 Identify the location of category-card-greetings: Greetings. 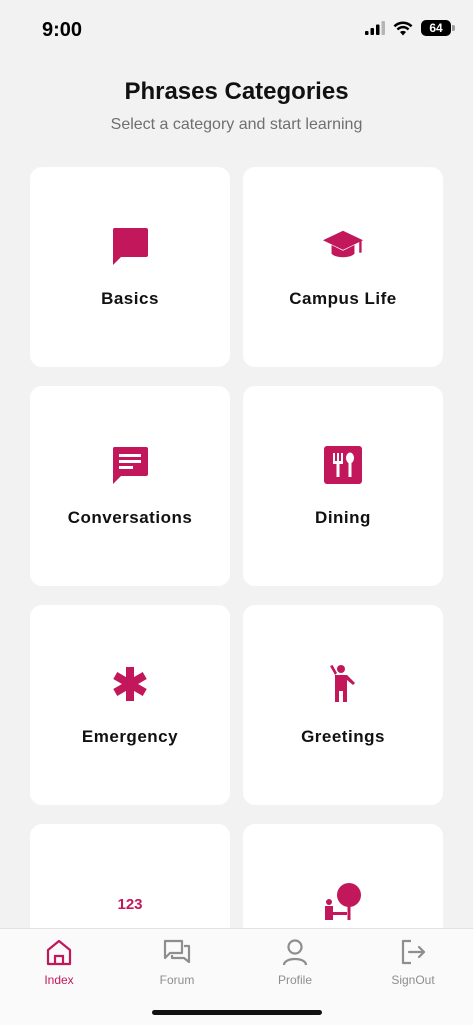
(343, 705).